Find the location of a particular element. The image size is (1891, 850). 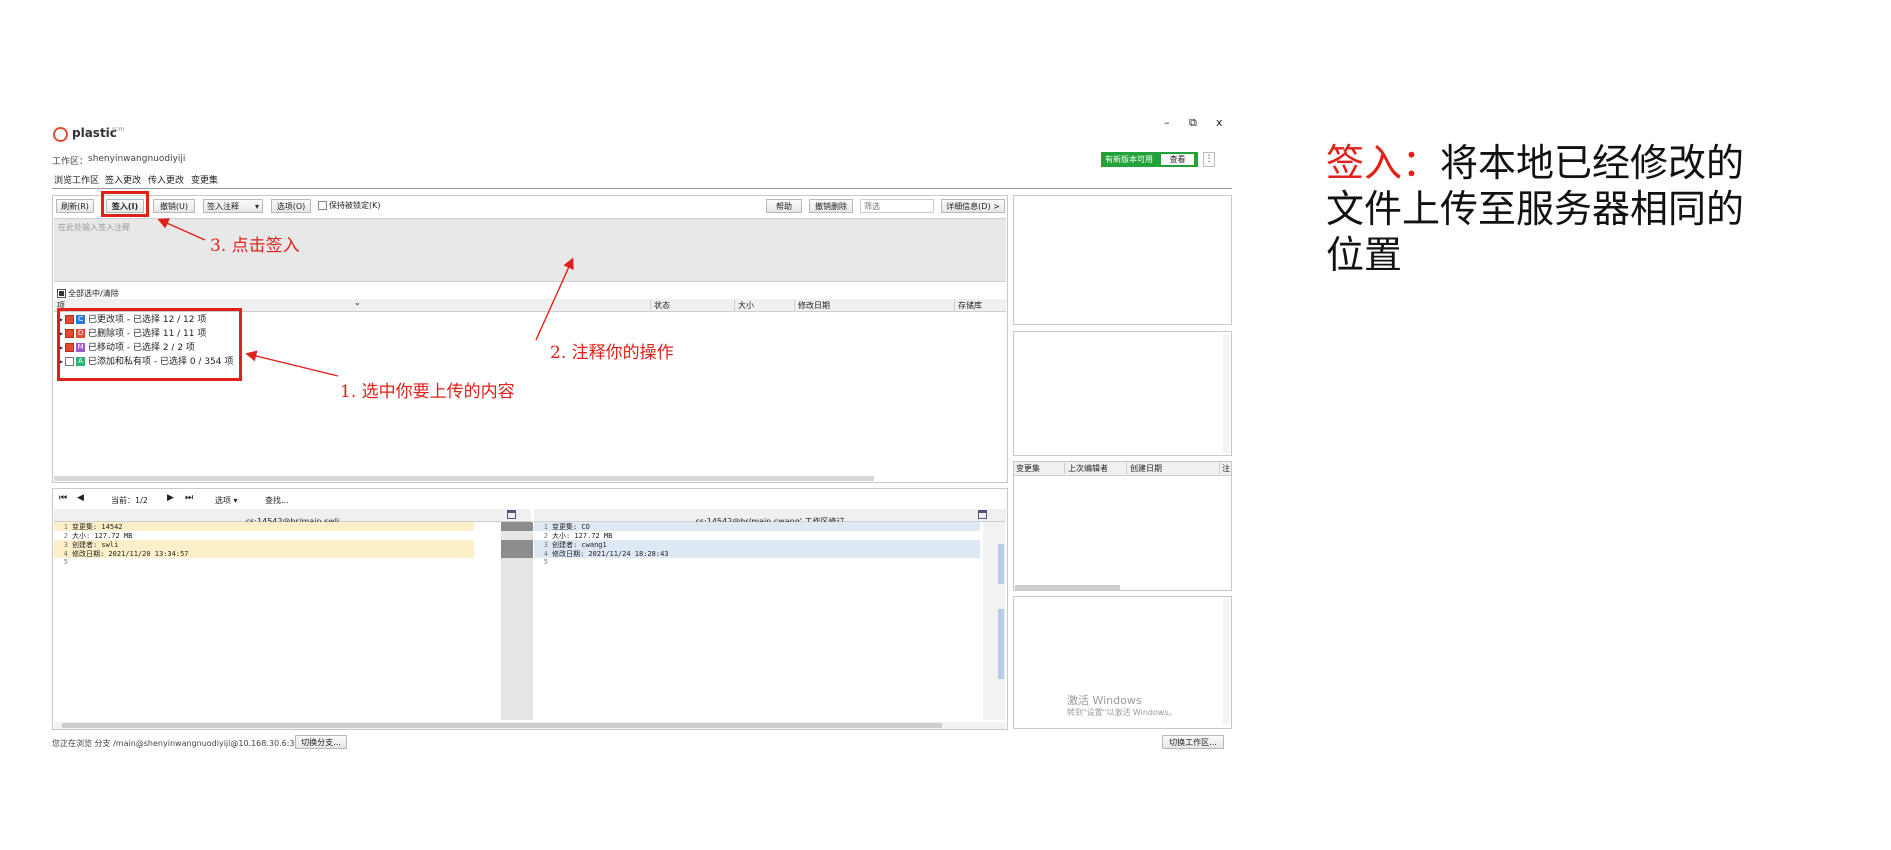

arrow-step2 is located at coordinates (554, 299).